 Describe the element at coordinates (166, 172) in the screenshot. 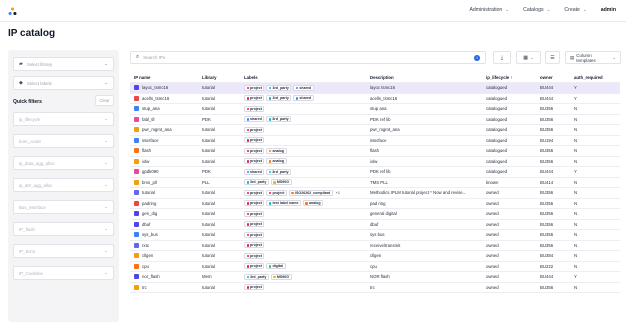

I see `ip-name-cell: gpdk090` at that location.